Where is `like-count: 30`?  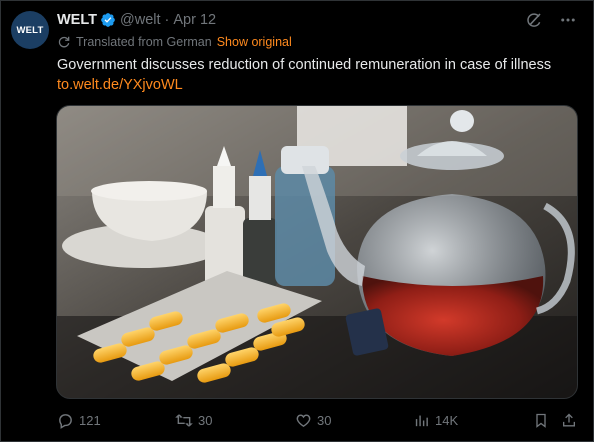
like-count: 30 is located at coordinates (324, 420).